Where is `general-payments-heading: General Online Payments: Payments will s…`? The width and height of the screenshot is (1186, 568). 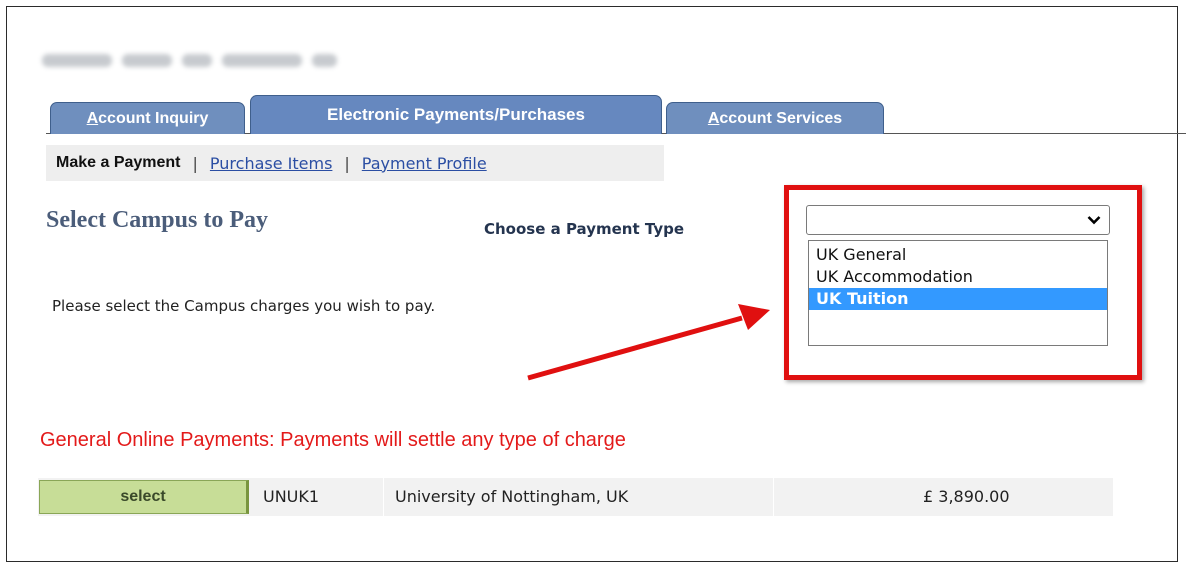 general-payments-heading: General Online Payments: Payments will s… is located at coordinates (333, 440).